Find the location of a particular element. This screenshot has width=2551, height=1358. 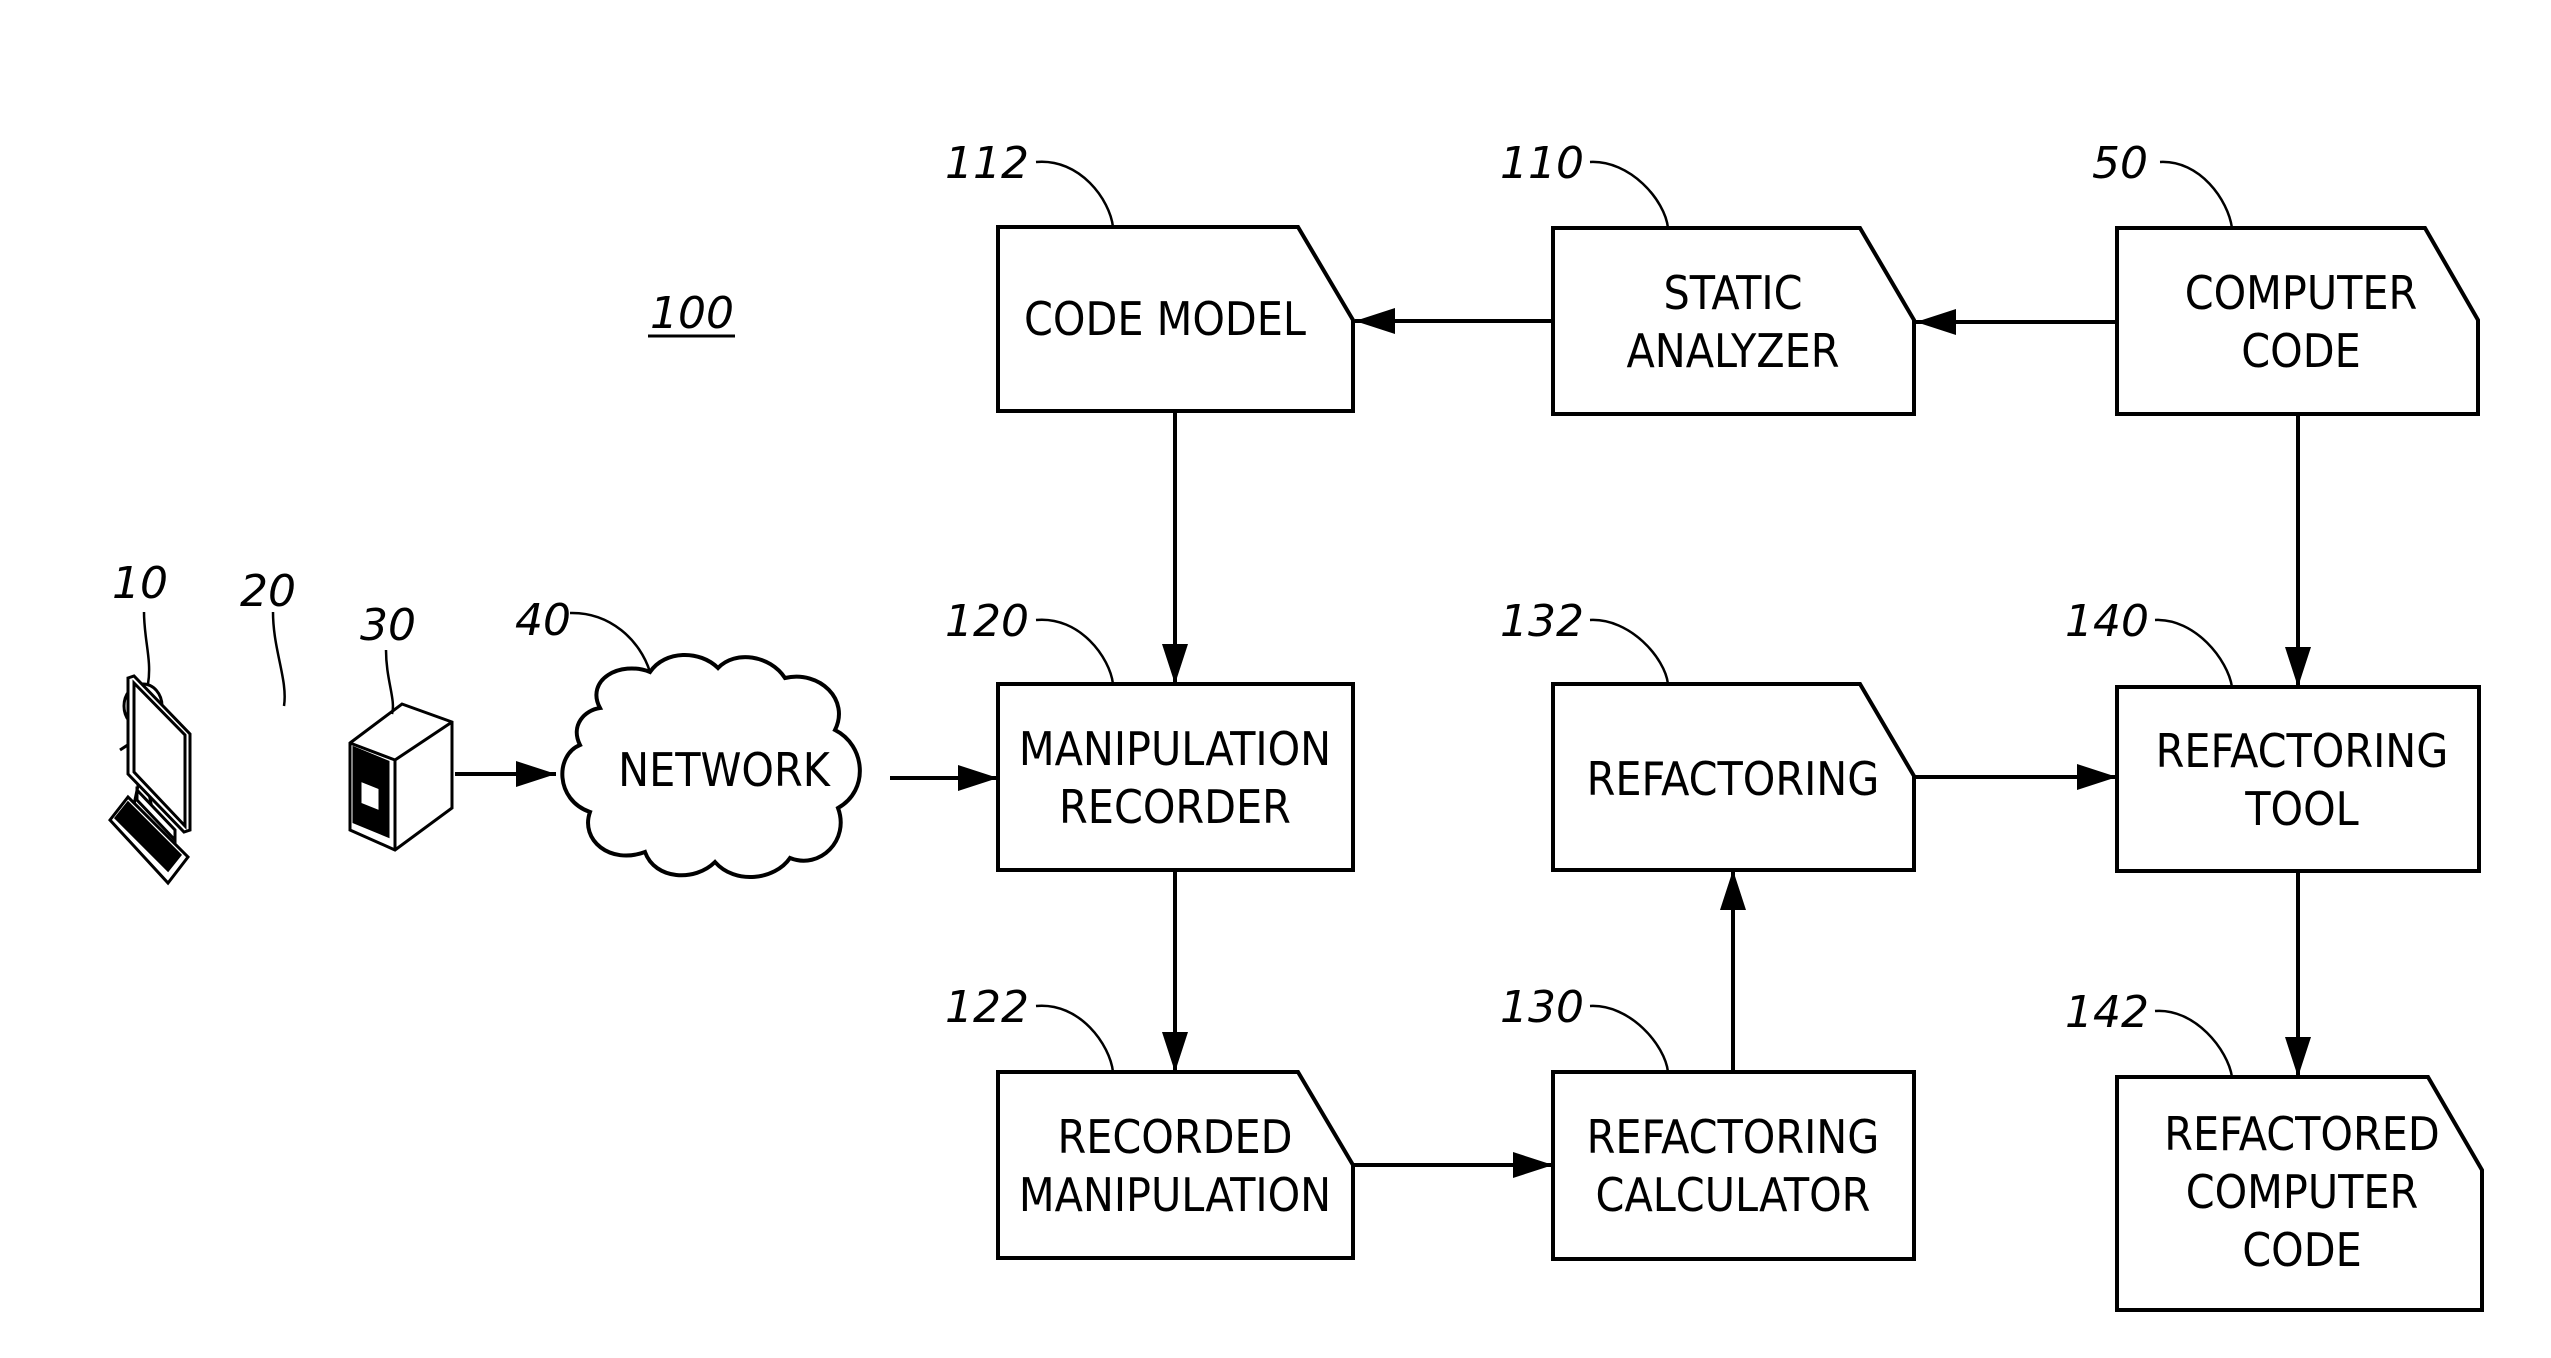

svg-text: 50 is located at coordinates (2120, 163).